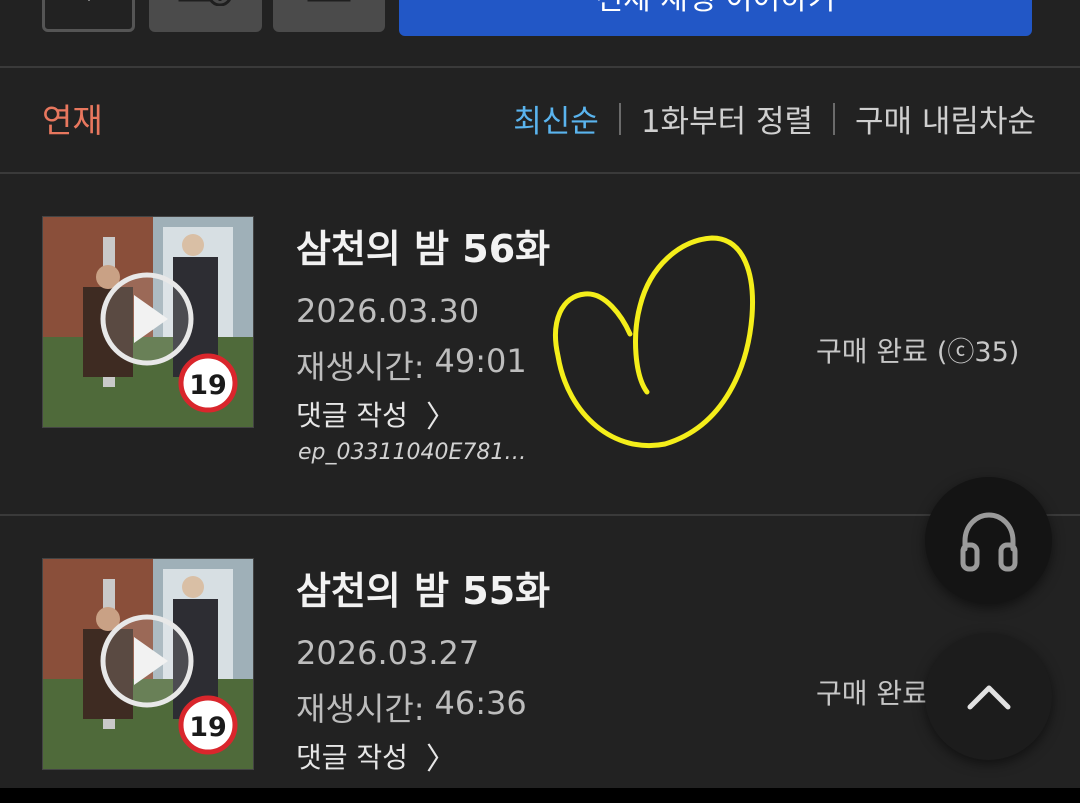  I want to click on release-date: 2026.03.30, so click(388, 311).